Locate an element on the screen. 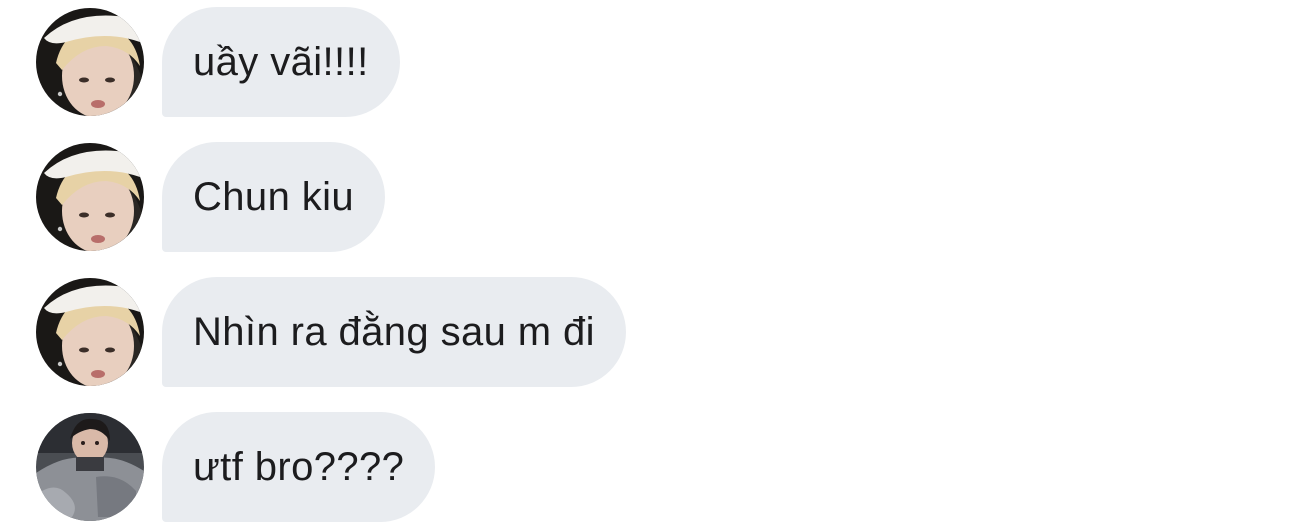 The image size is (1290, 529). message-text: ưtf bro???? is located at coordinates (299, 466).